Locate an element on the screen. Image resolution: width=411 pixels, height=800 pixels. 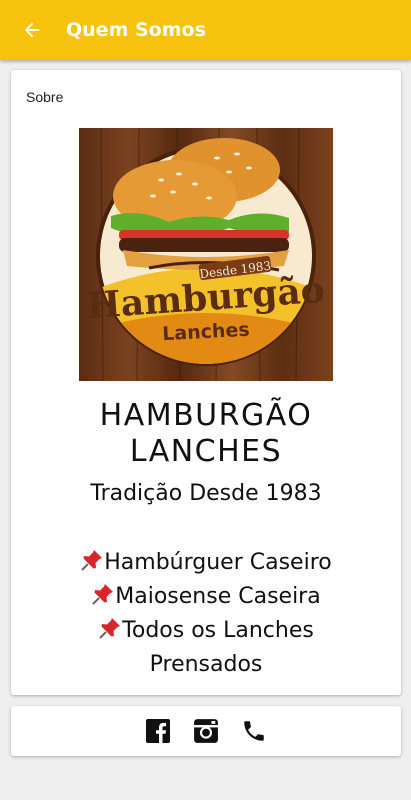
tagline: Tradição Desde 1983 is located at coordinates (206, 493).